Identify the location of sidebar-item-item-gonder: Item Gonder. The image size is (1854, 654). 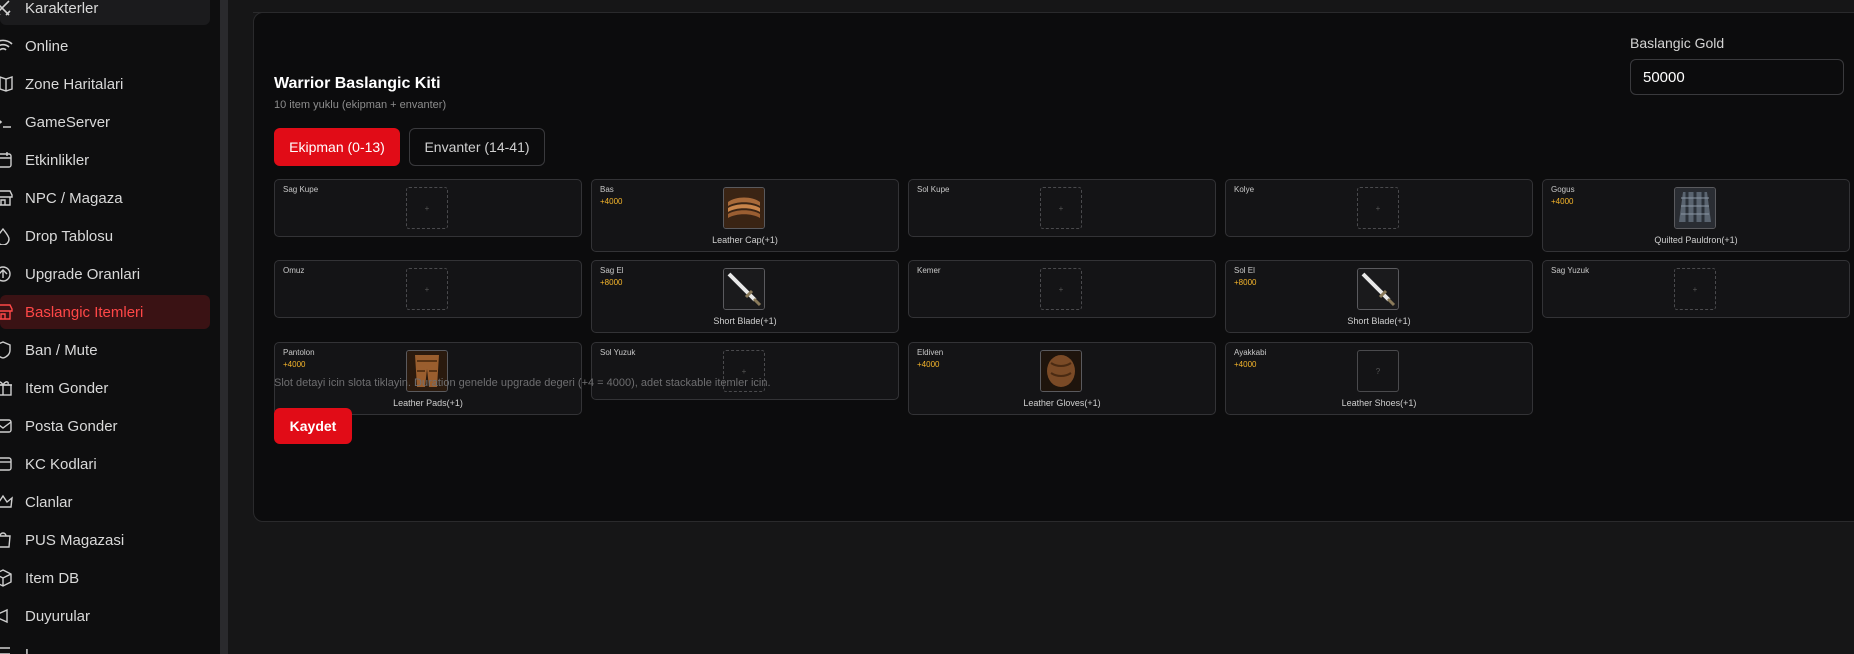
(105, 388).